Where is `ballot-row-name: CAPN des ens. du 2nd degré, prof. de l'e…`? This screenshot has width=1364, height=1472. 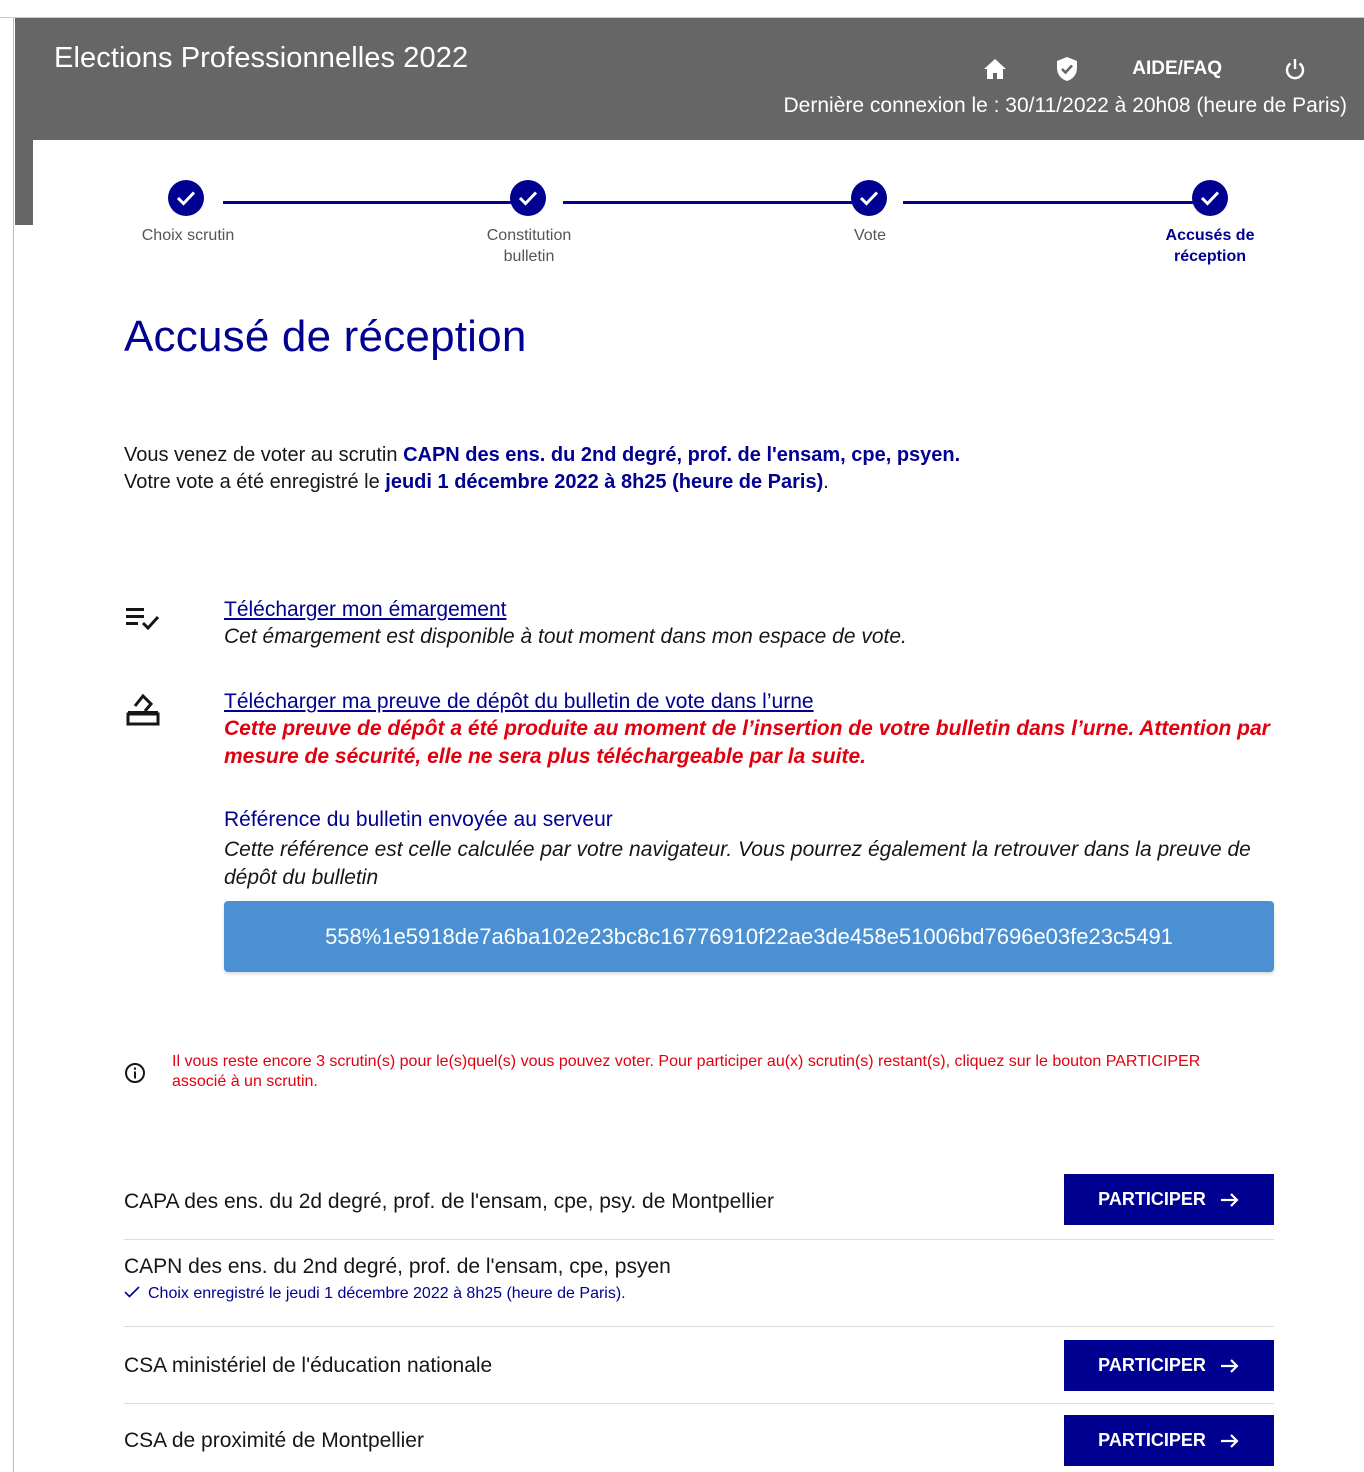 ballot-row-name: CAPN des ens. du 2nd degré, prof. de l'e… is located at coordinates (397, 1266).